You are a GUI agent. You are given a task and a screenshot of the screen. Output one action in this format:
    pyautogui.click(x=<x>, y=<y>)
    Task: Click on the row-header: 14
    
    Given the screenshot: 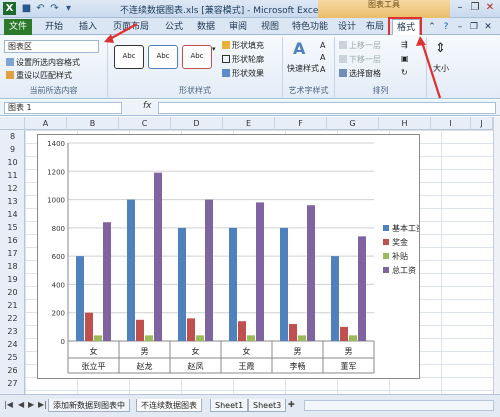 What is the action you would take?
    pyautogui.click(x=12, y=214)
    